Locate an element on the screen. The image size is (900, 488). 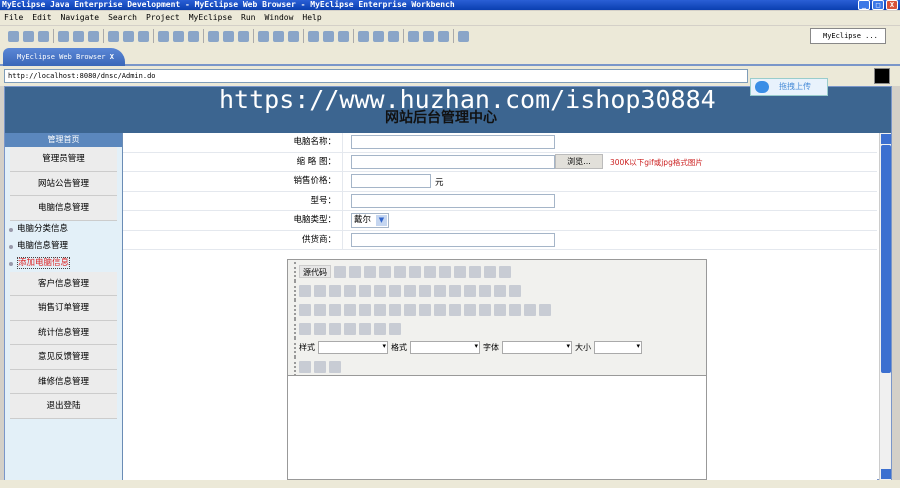
menu-myeclipse: MyEclipse is located at coordinates (210, 18).